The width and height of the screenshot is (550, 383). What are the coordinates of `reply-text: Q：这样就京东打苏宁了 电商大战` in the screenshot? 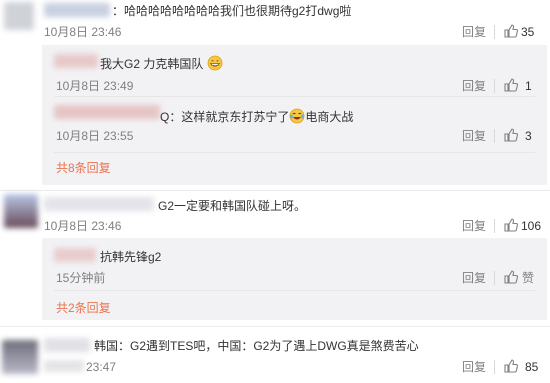 It's located at (257, 116).